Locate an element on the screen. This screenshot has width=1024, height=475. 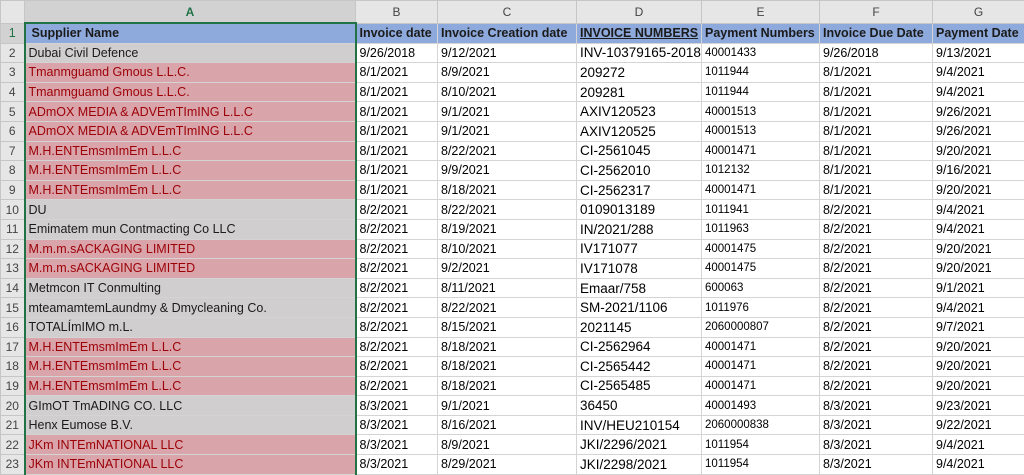
header-cell-invoice-date: Invoice date is located at coordinates (397, 33).